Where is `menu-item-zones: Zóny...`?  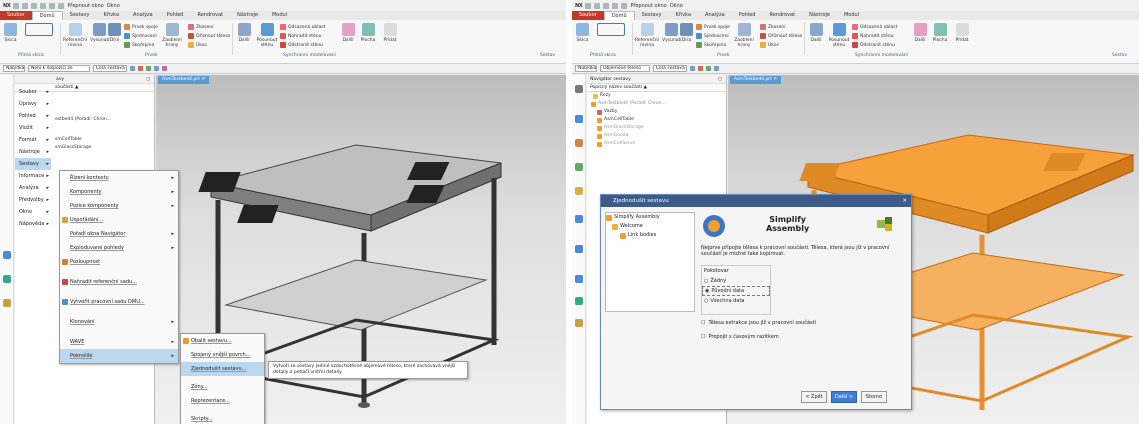
menu-item-zones: Zóny... is located at coordinates (222, 387).